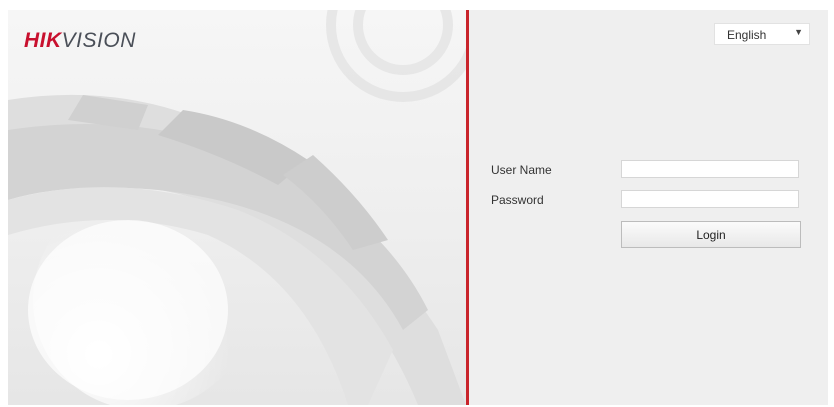  What do you see at coordinates (710, 169) in the screenshot?
I see `username-input` at bounding box center [710, 169].